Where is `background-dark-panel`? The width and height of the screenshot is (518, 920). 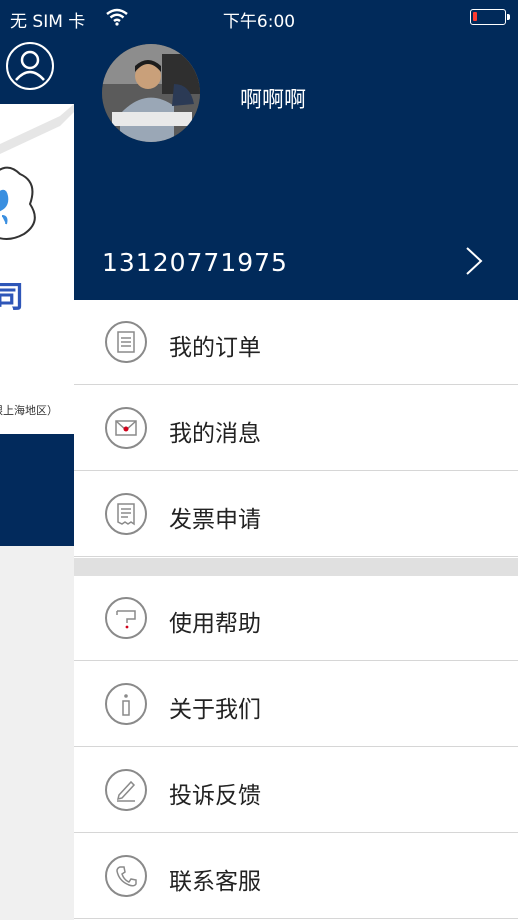 background-dark-panel is located at coordinates (37, 490).